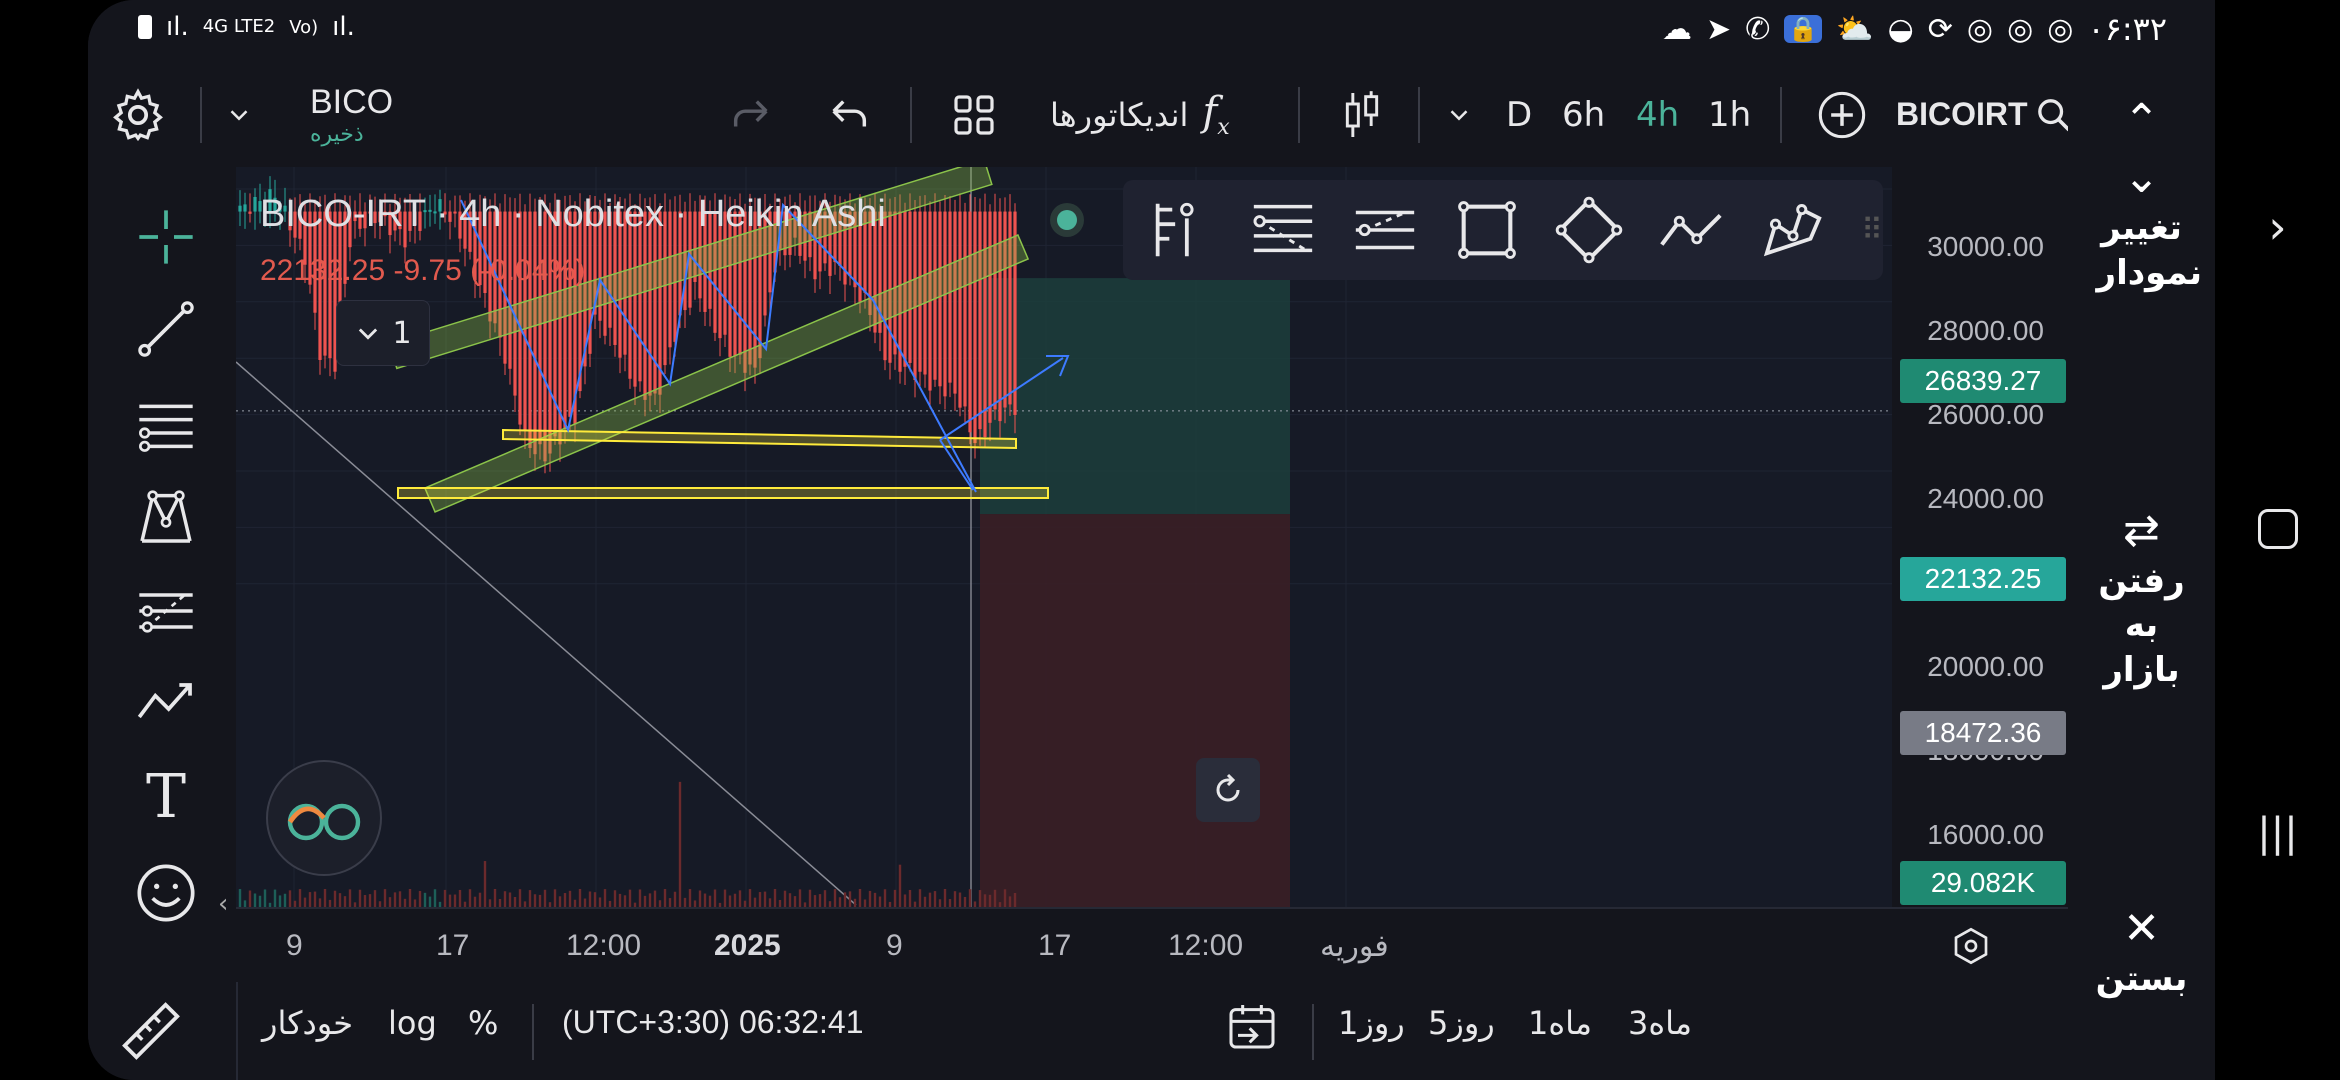 The height and width of the screenshot is (1080, 2340). What do you see at coordinates (2141, 193) in the screenshot?
I see `change-chart-button: ⌃ ⌄ تغییر نمودار` at bounding box center [2141, 193].